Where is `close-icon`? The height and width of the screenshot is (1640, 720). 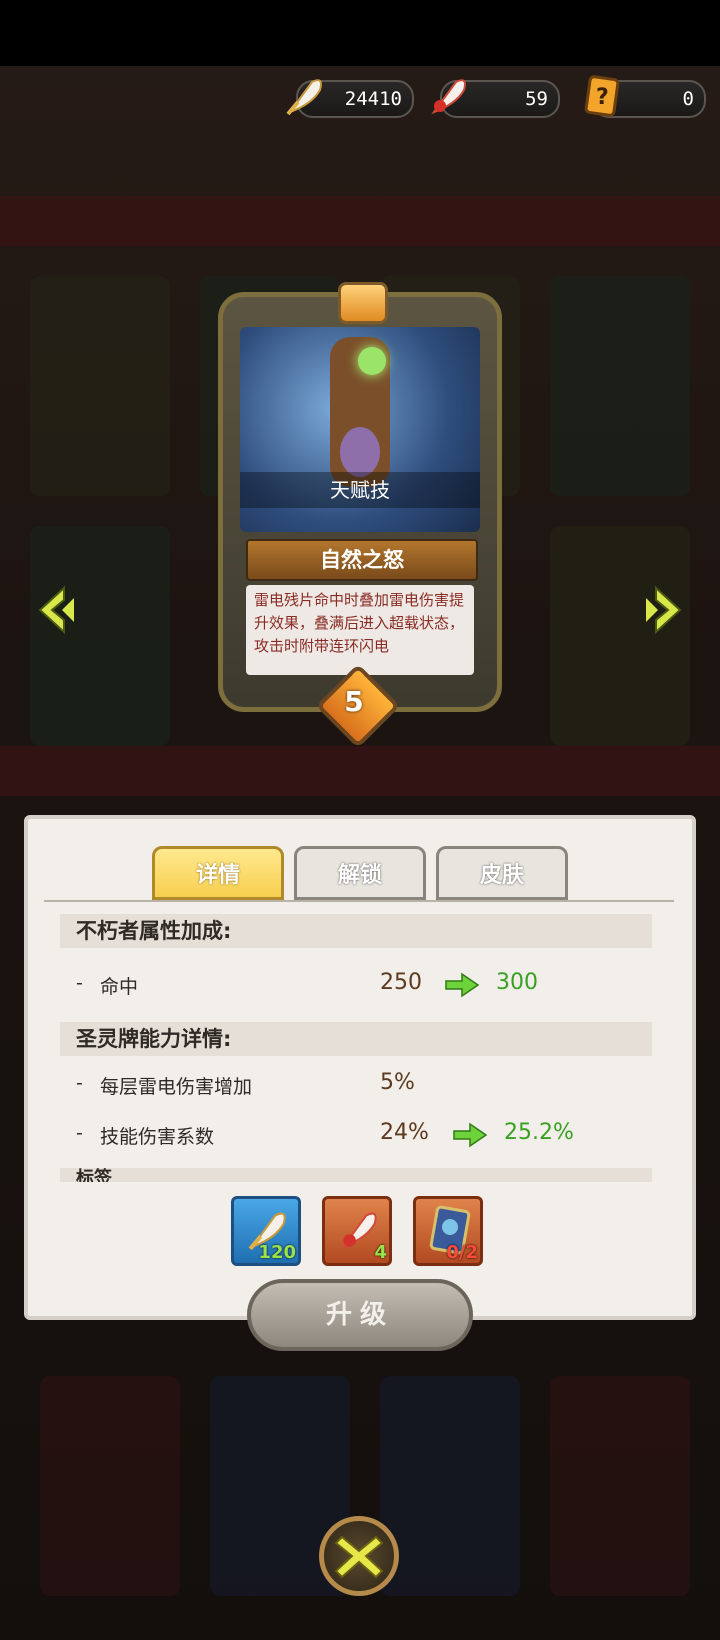
close-icon is located at coordinates (359, 1557).